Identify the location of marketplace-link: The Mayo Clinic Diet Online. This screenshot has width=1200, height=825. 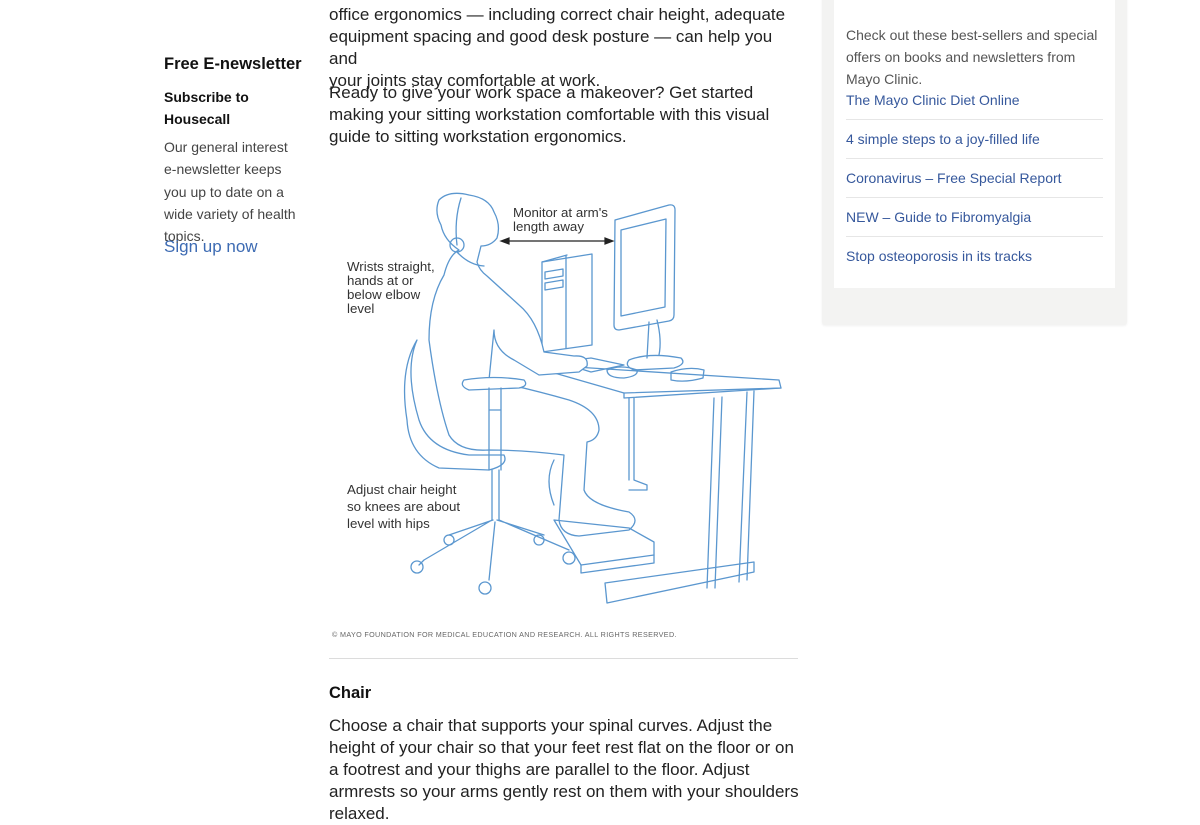
(933, 100).